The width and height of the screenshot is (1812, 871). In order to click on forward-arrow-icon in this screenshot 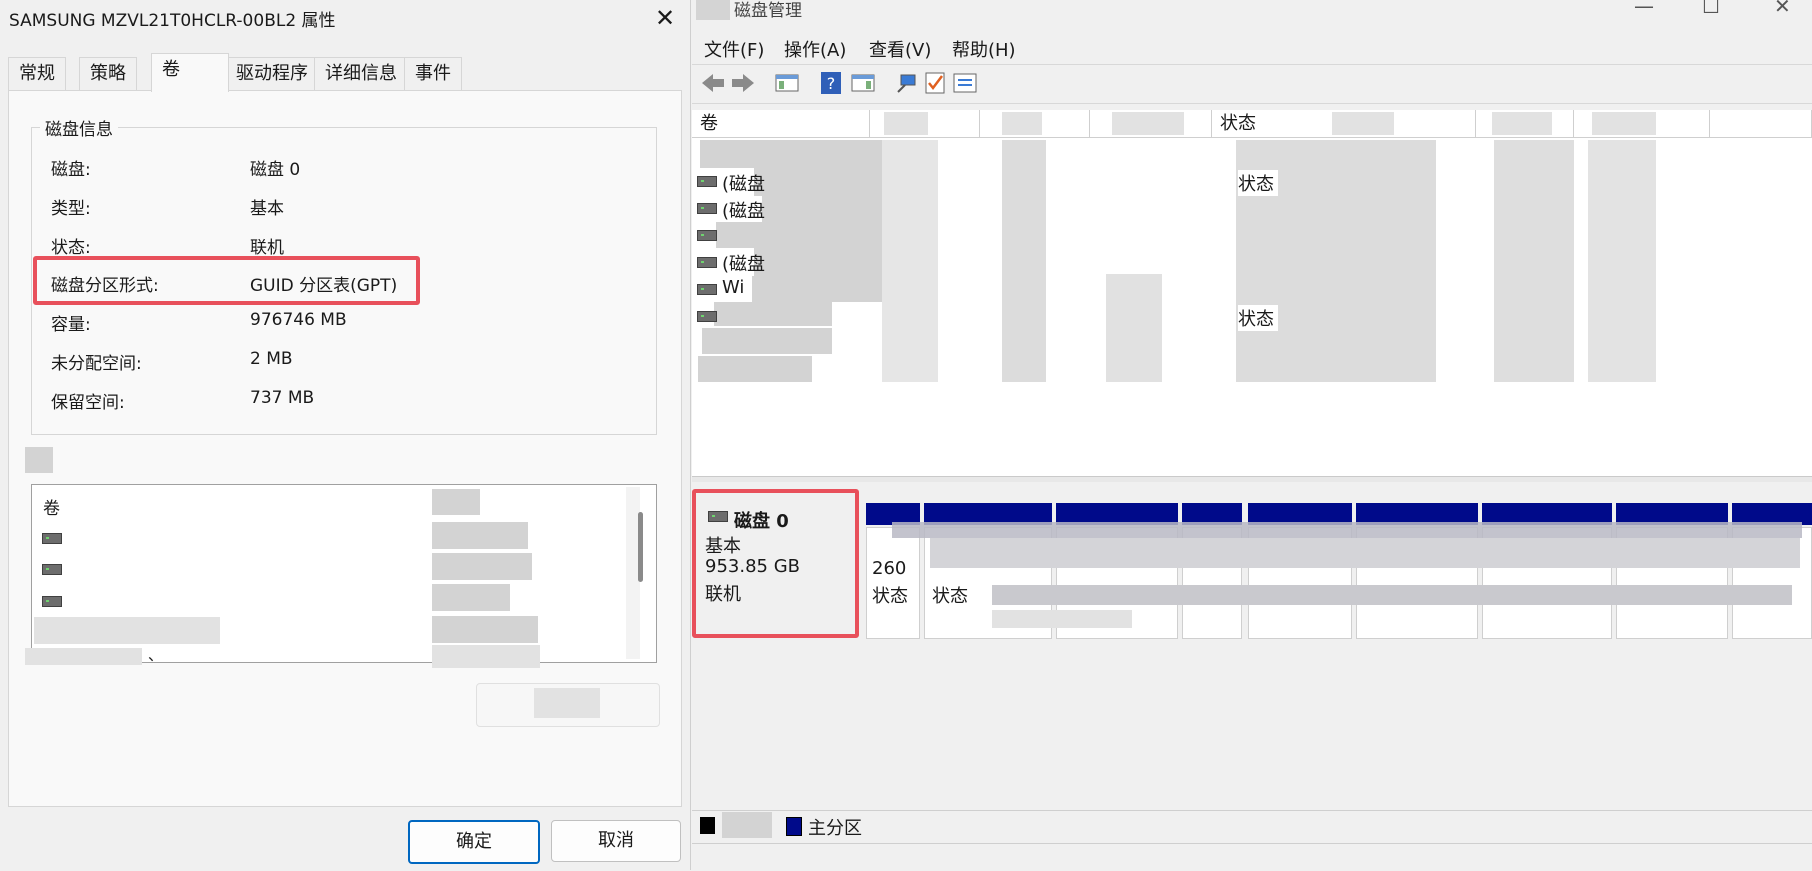, I will do `click(743, 83)`.